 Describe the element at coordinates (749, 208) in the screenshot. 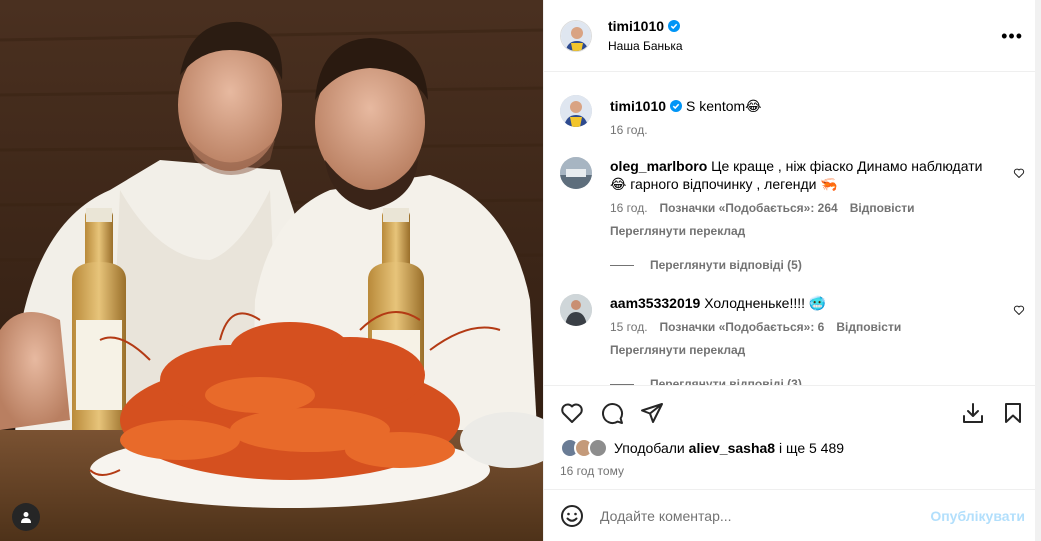

I see `comment-likes: Позначки «Подобається»: 264` at that location.